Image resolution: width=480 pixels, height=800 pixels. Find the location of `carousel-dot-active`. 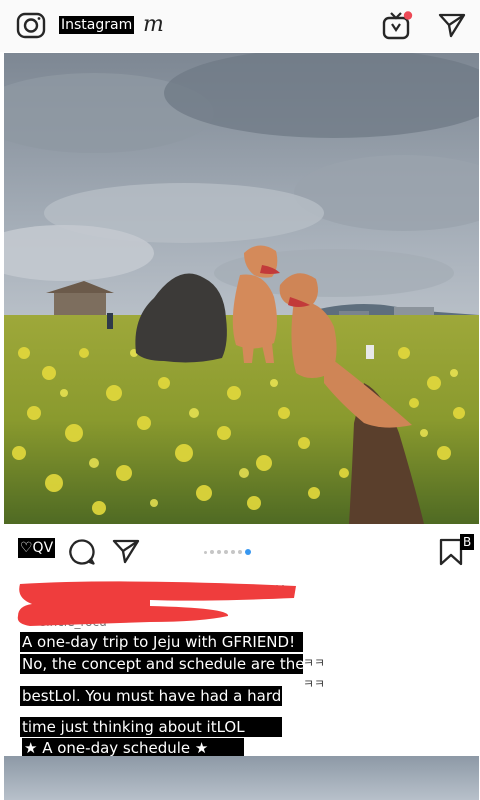

carousel-dot-active is located at coordinates (248, 552).